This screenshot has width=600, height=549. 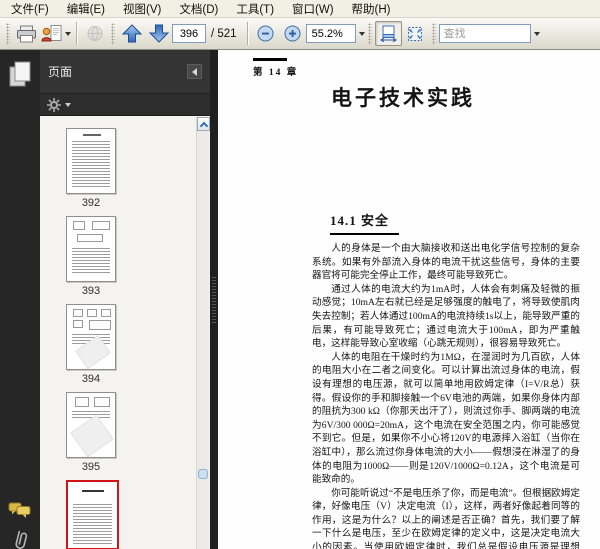 I want to click on thumbnail-image-selected, so click(x=92, y=514).